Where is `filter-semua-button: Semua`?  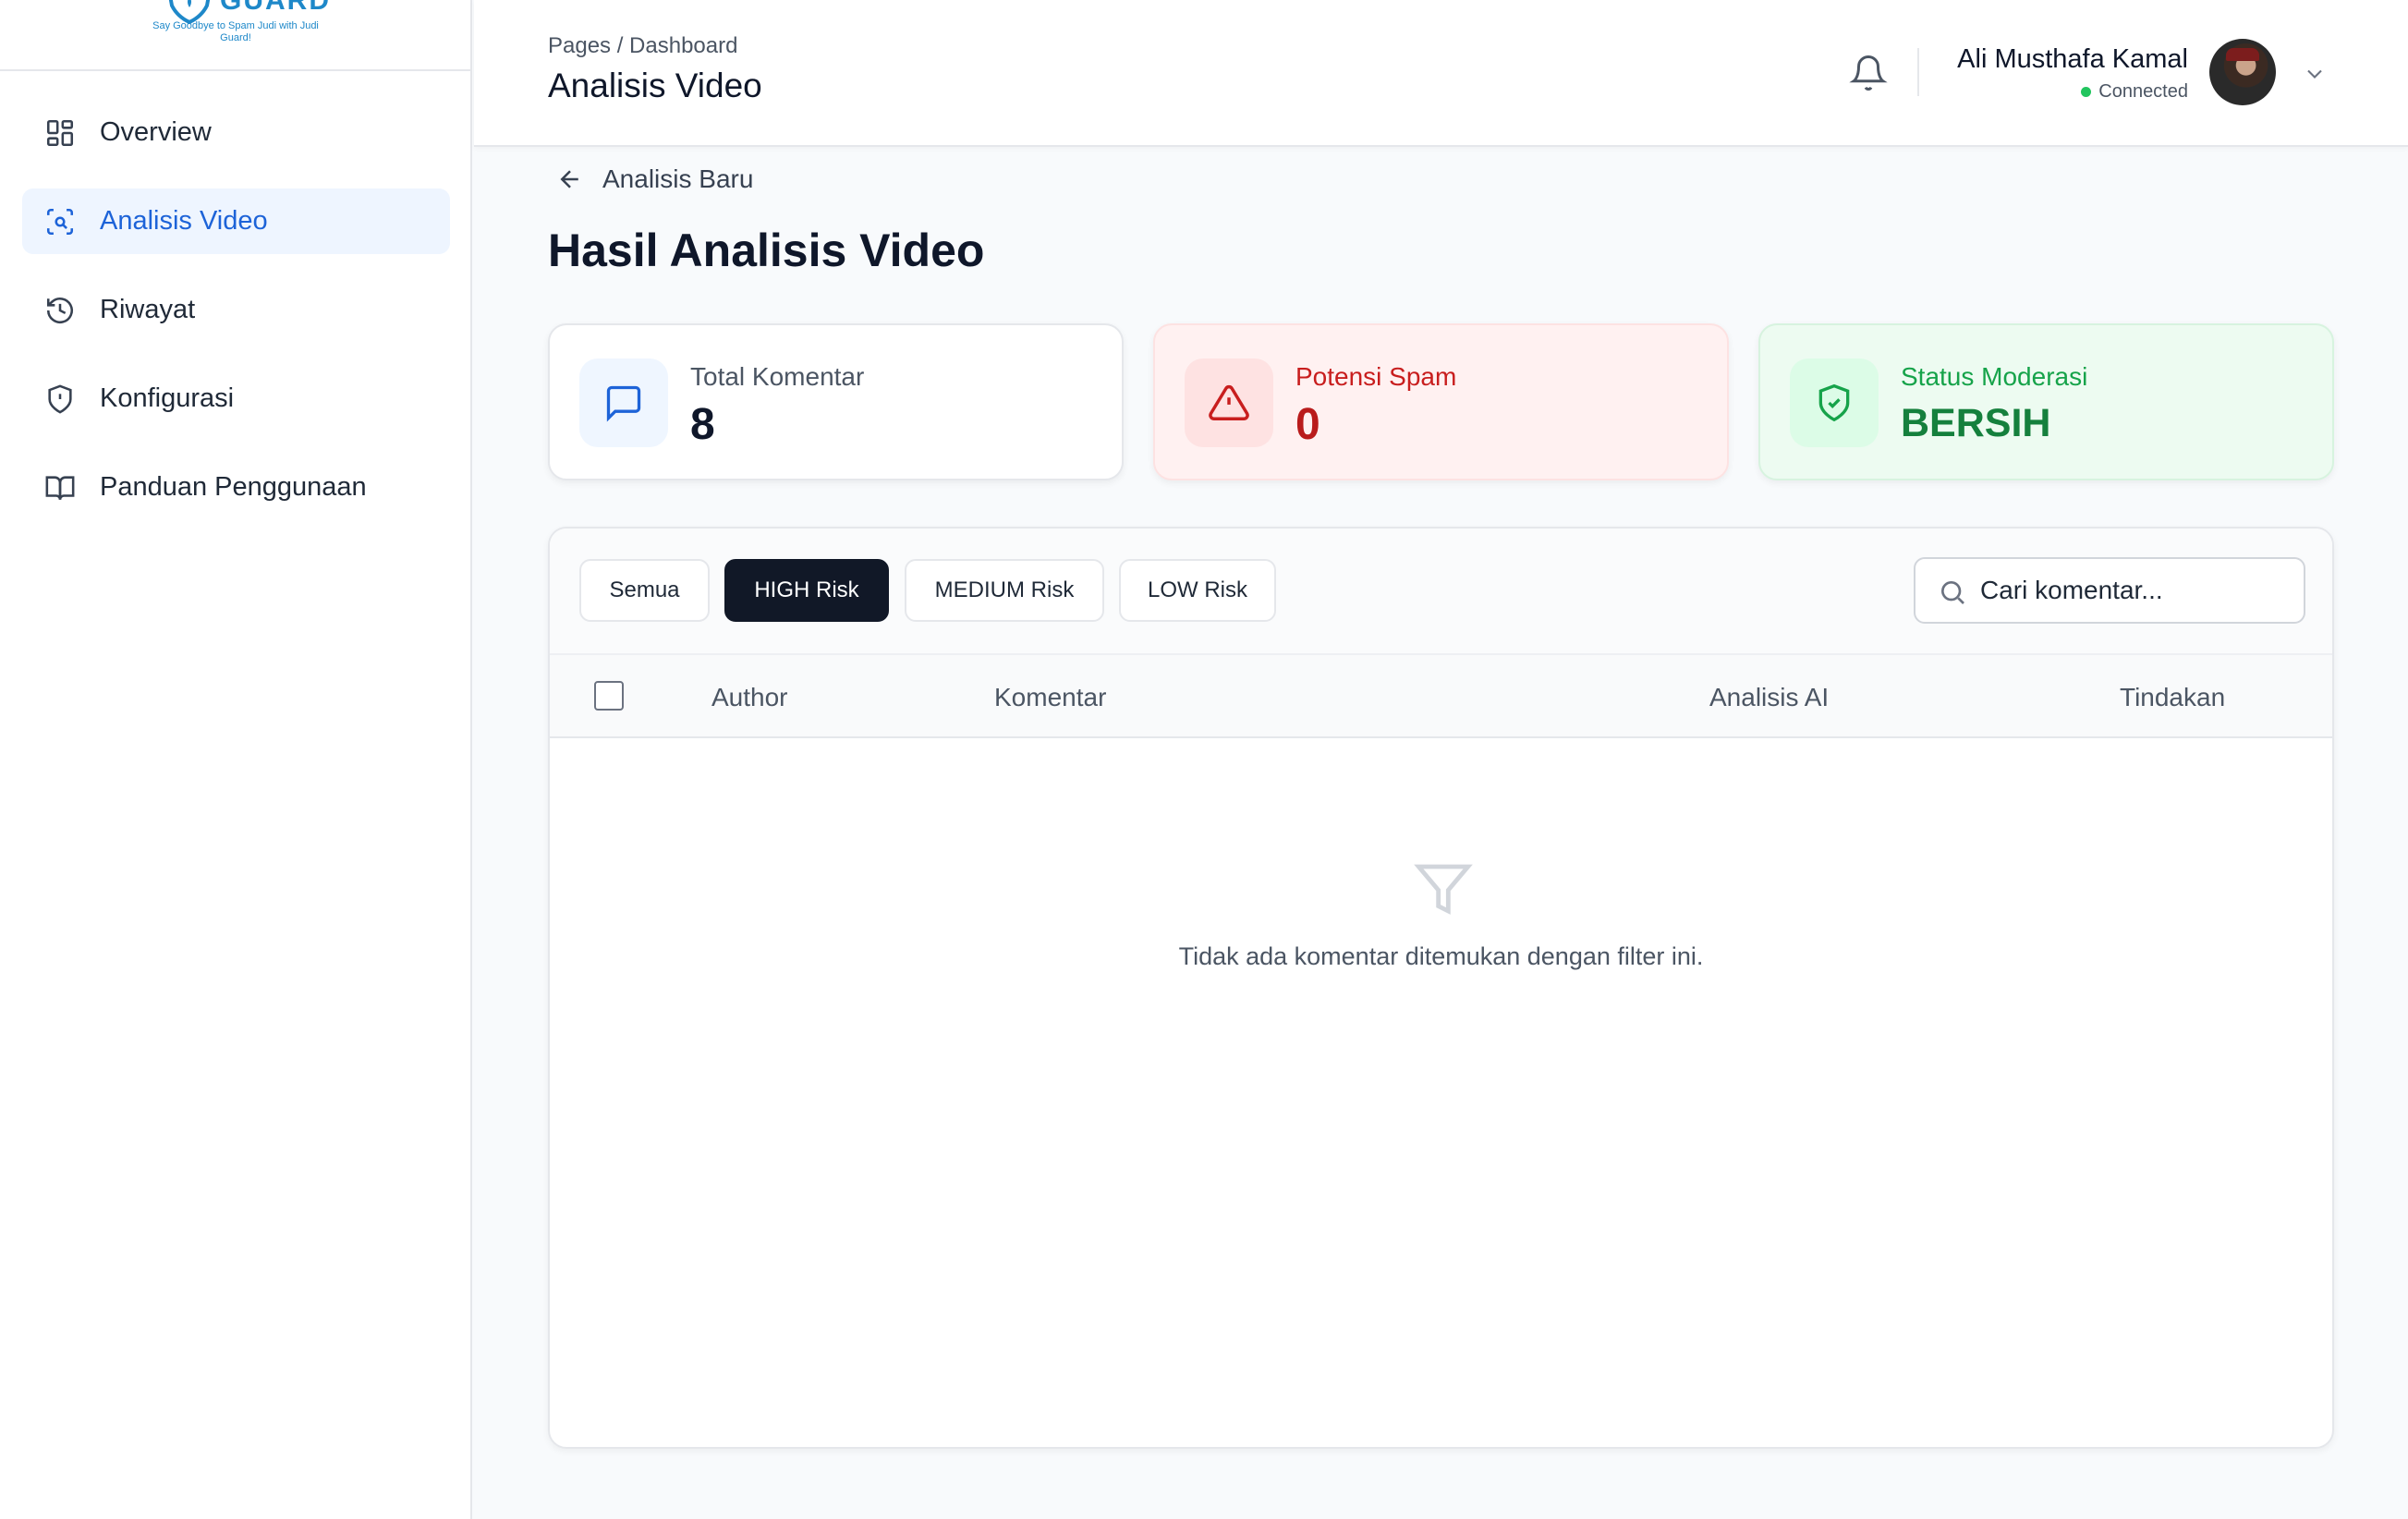
filter-semua-button: Semua is located at coordinates (644, 590).